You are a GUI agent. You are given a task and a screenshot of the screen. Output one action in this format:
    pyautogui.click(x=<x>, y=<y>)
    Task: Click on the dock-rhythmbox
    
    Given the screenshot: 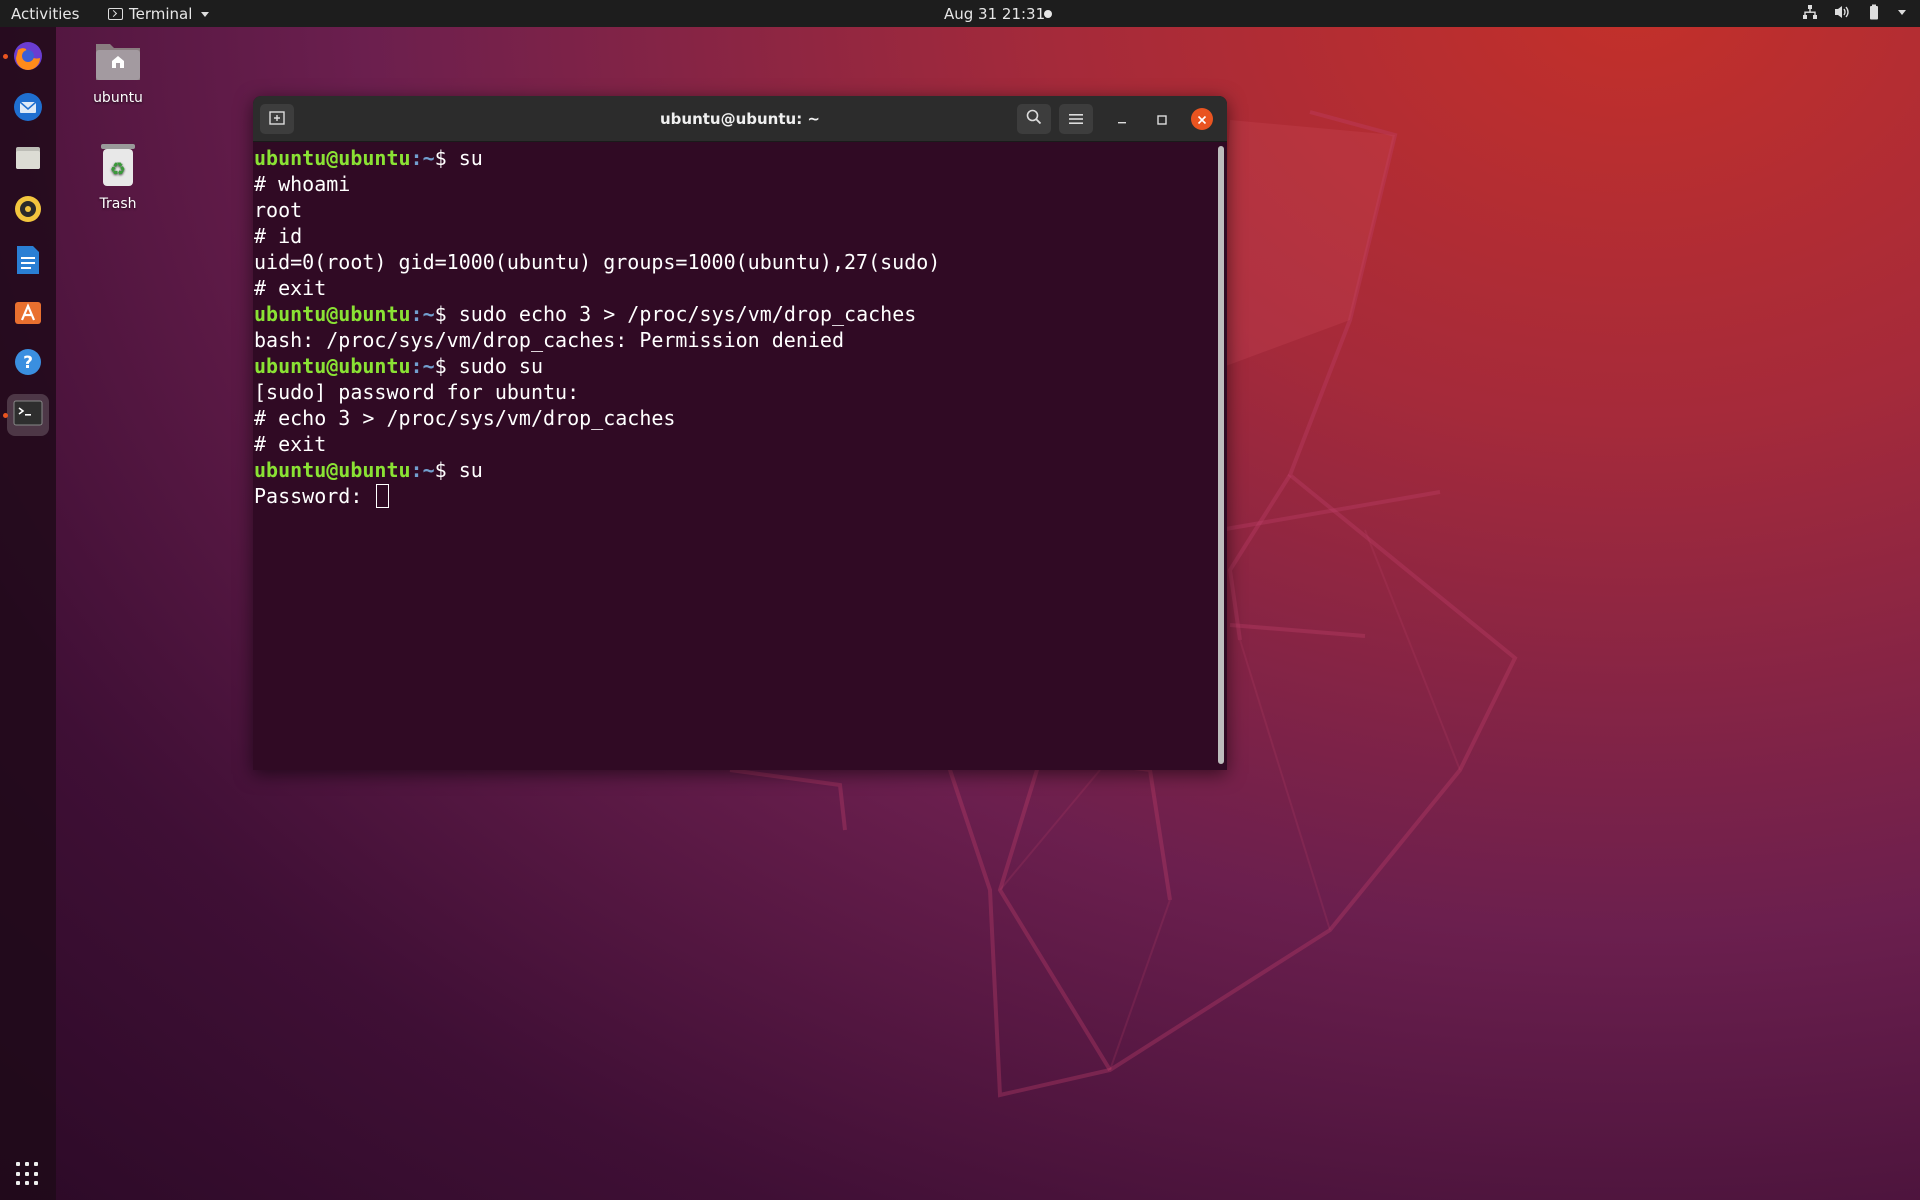 What is the action you would take?
    pyautogui.click(x=28, y=211)
    